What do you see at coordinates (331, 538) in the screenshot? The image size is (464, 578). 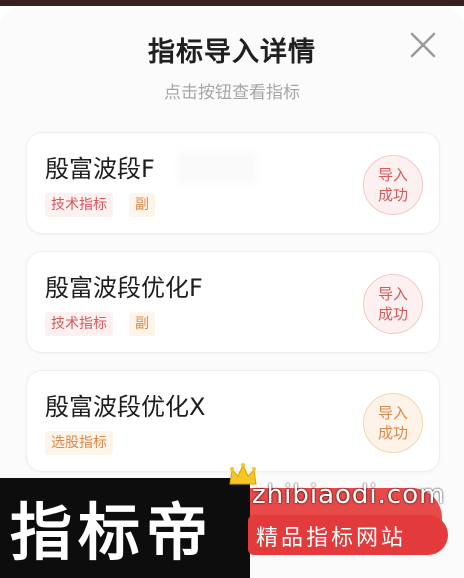 I see `watermark-slogan: 精品指标网站` at bounding box center [331, 538].